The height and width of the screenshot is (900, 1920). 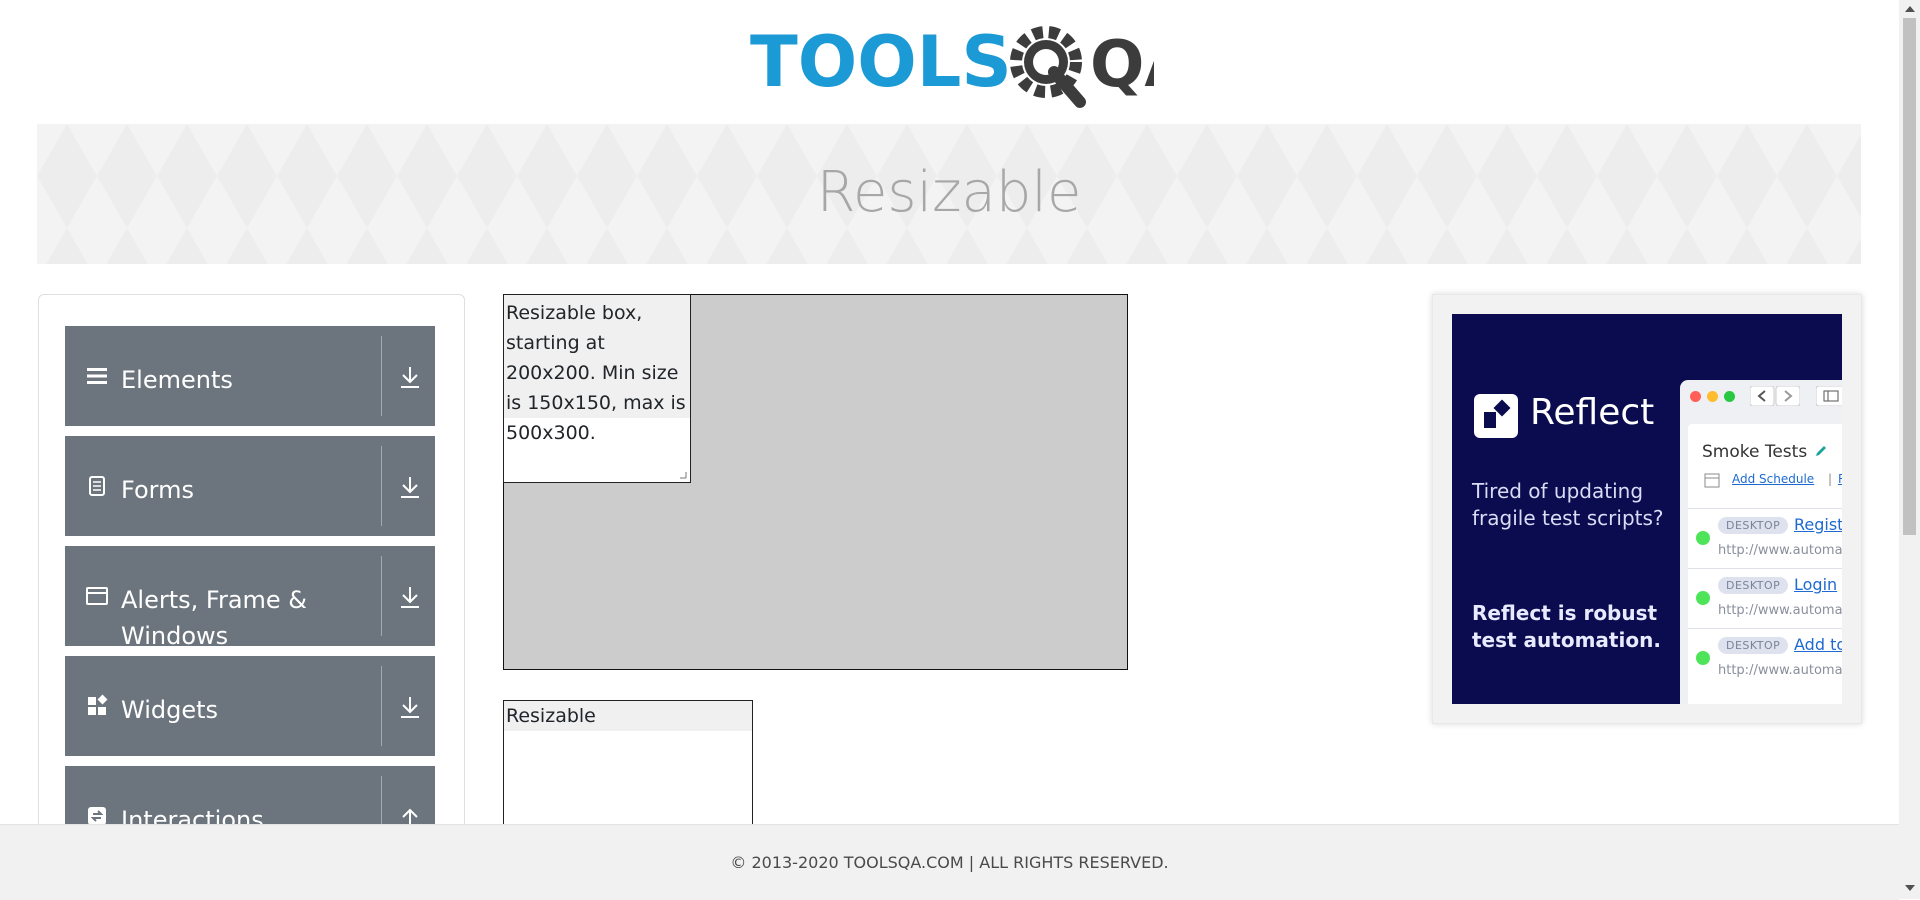 What do you see at coordinates (1818, 524) in the screenshot?
I see `test-name: Registr` at bounding box center [1818, 524].